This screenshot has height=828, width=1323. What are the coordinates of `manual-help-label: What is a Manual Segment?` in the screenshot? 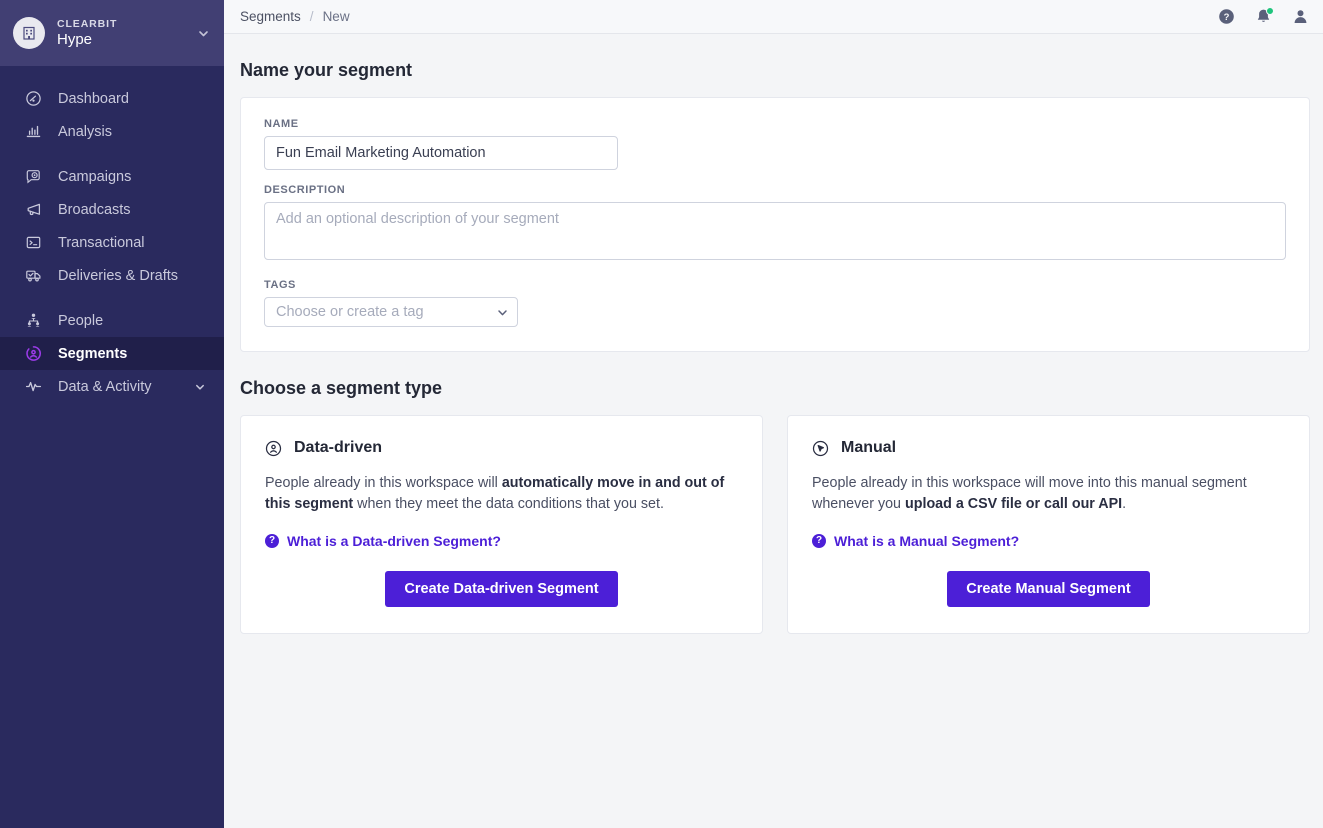 It's located at (927, 541).